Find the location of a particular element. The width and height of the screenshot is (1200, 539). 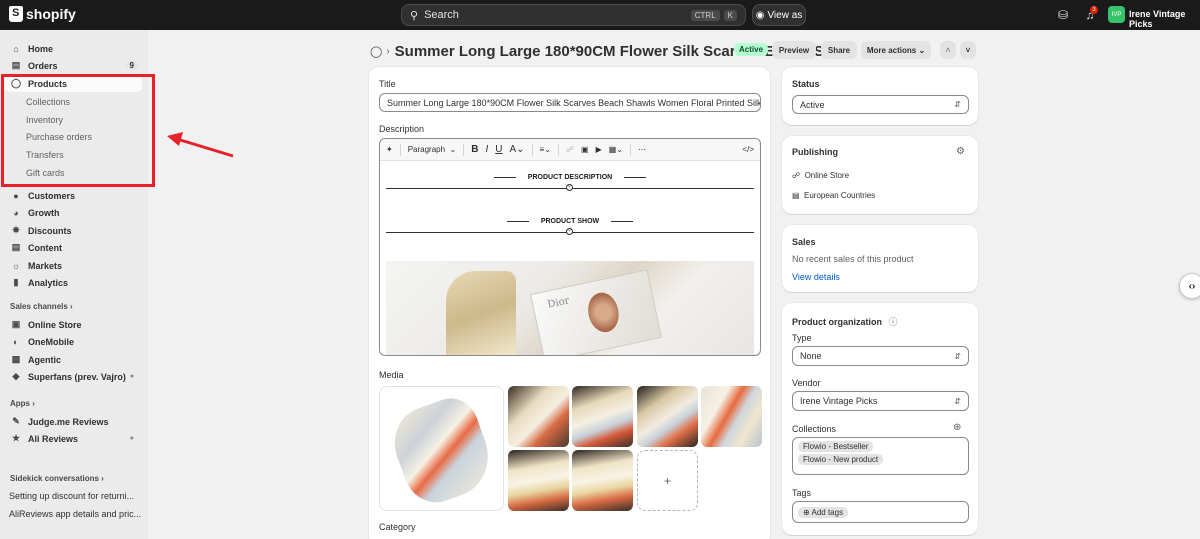

next-product-button: ˅ is located at coordinates (968, 50).